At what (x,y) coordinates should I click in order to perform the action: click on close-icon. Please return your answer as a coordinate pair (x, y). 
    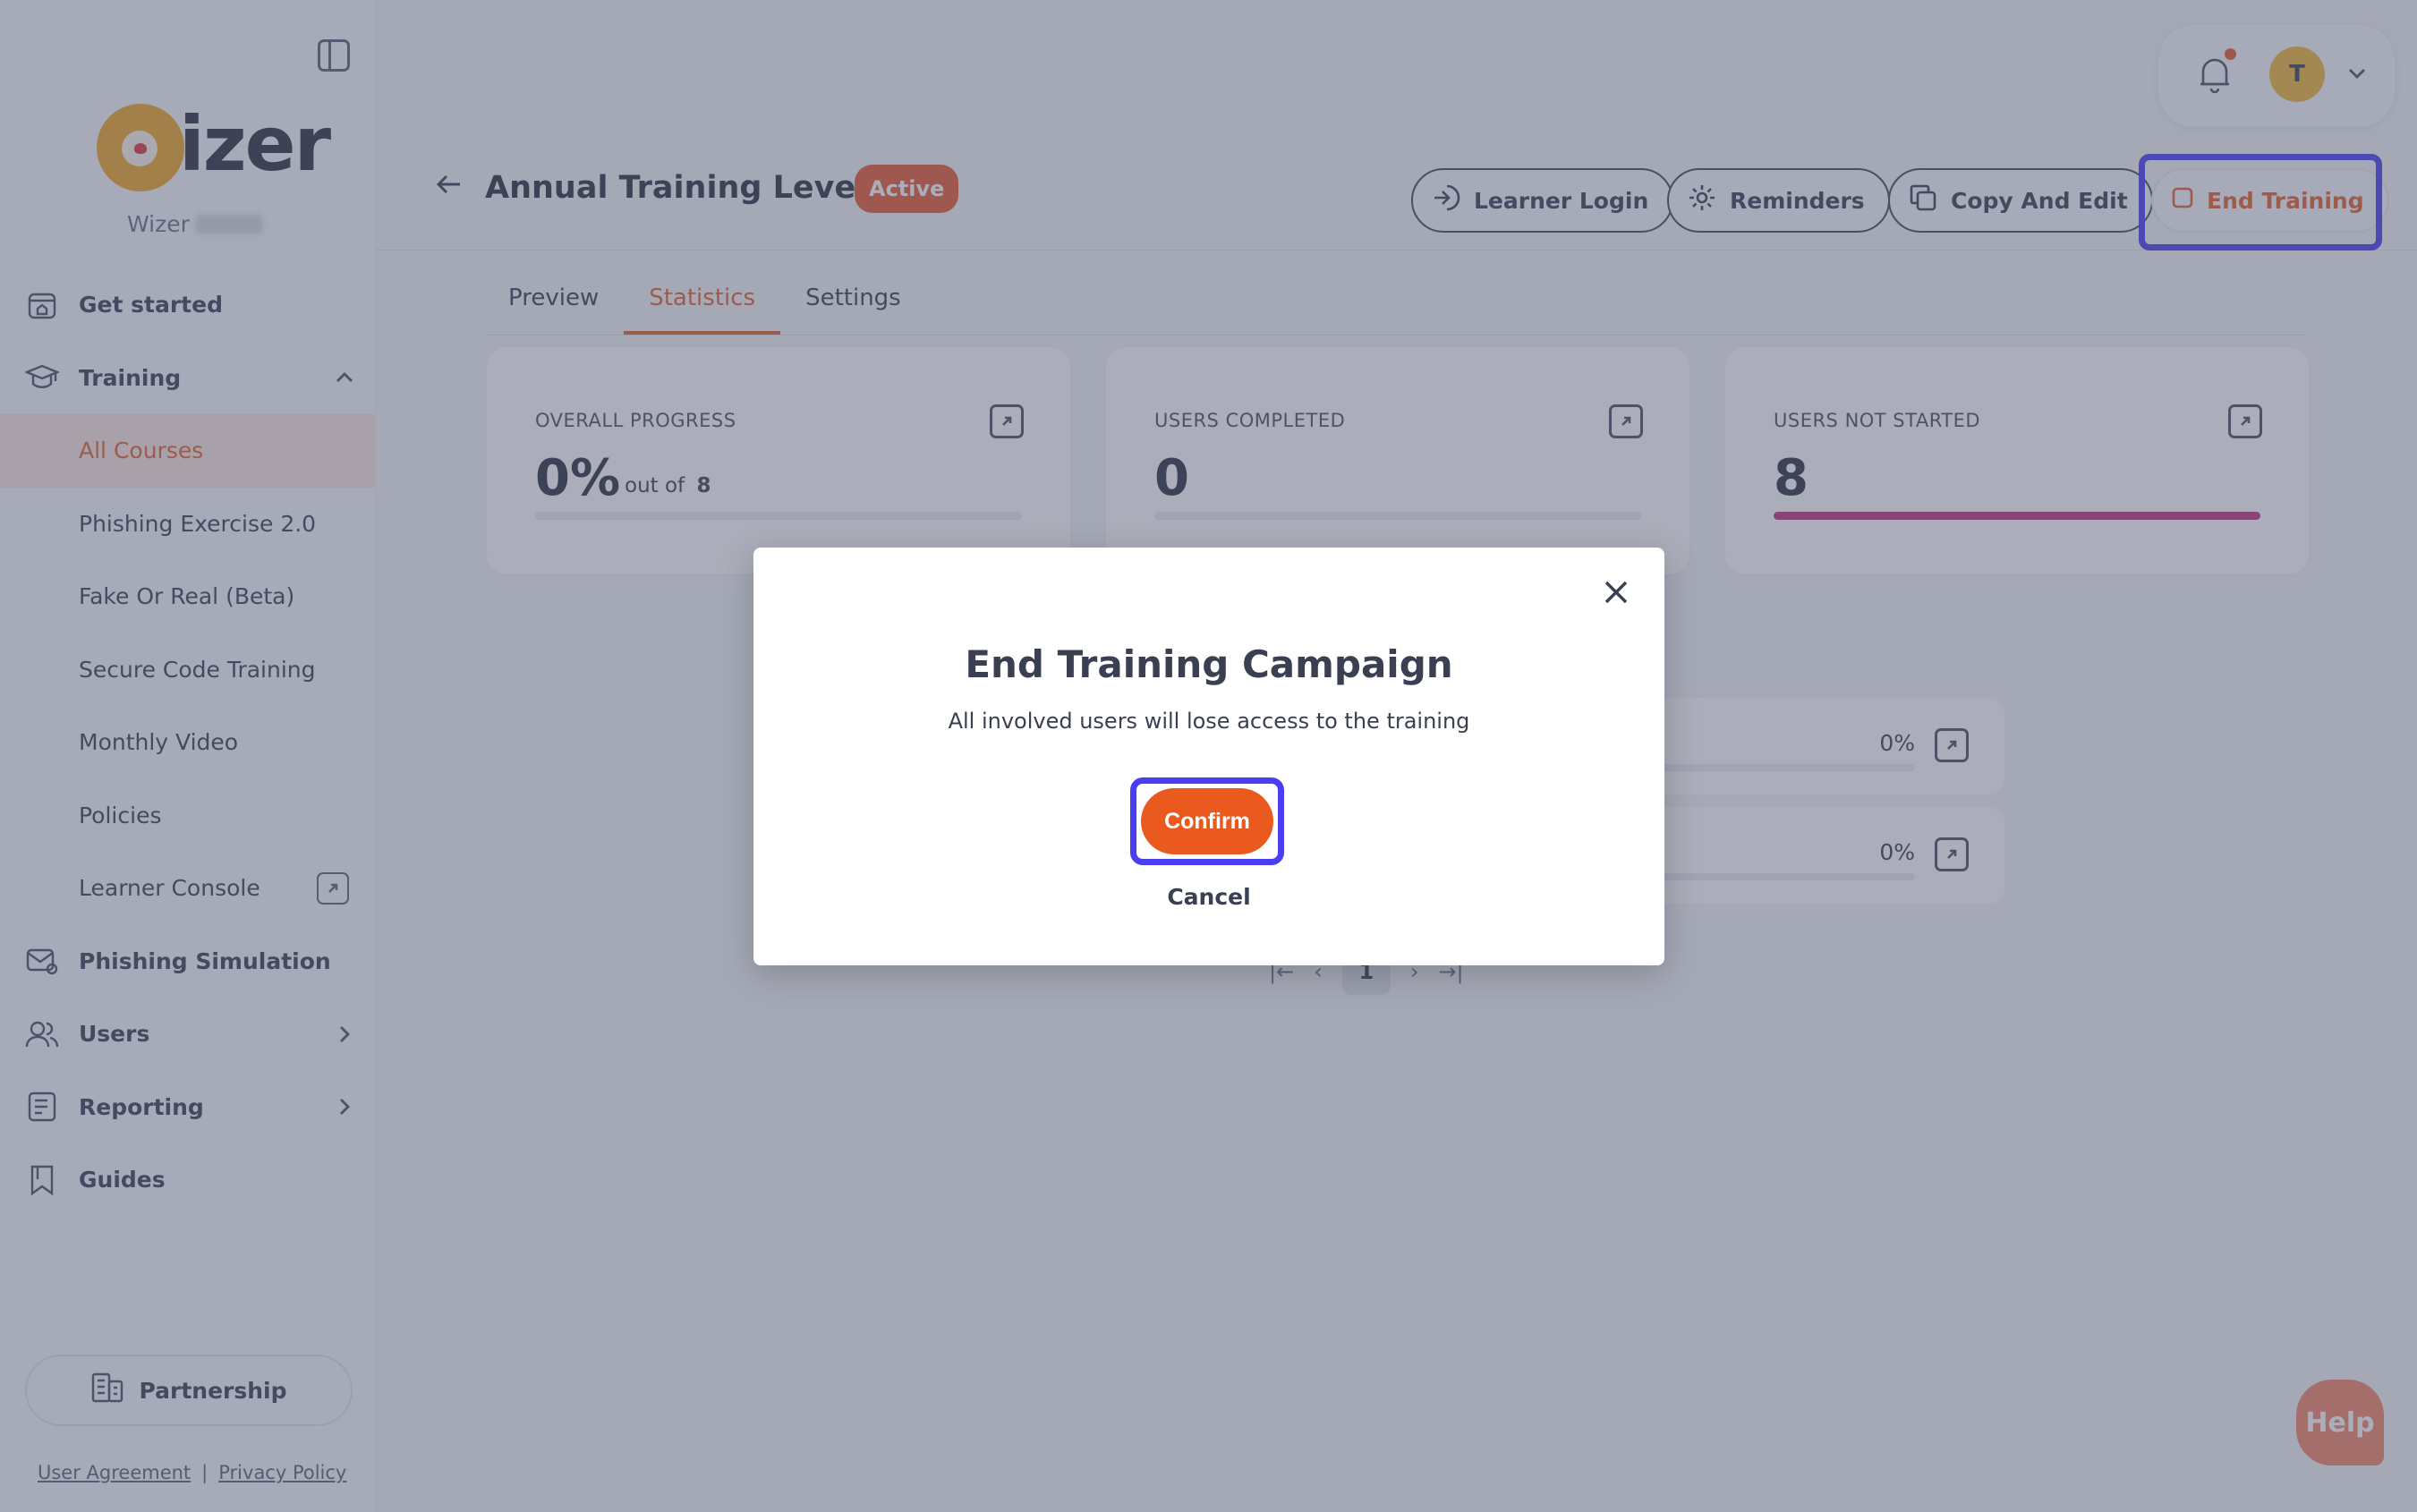
    Looking at the image, I should click on (1616, 592).